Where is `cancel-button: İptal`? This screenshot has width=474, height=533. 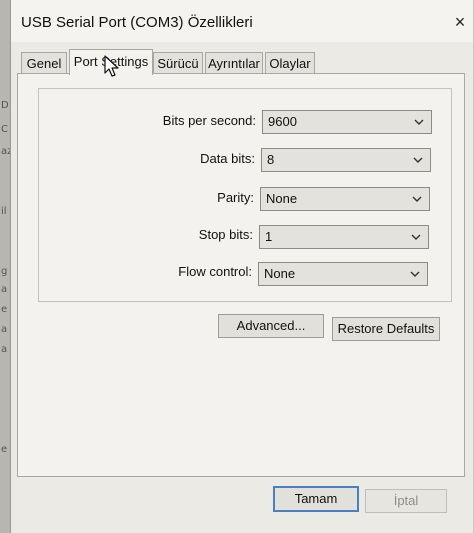
cancel-button: İptal is located at coordinates (406, 501).